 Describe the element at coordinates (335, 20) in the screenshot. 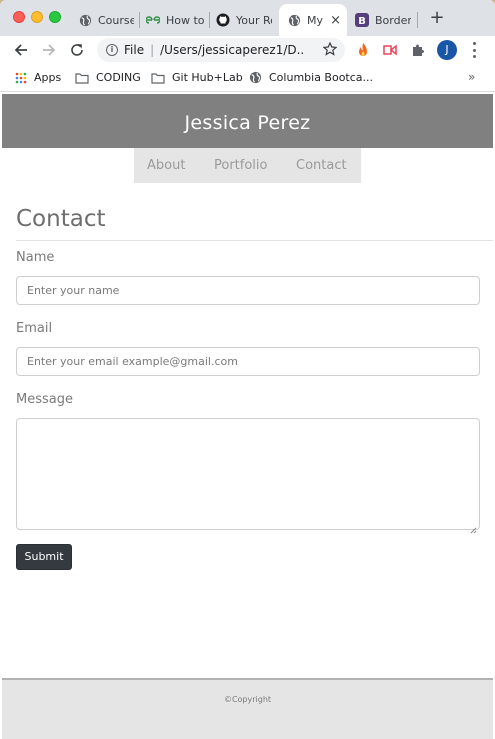

I see `tab-close-icon: ×` at that location.